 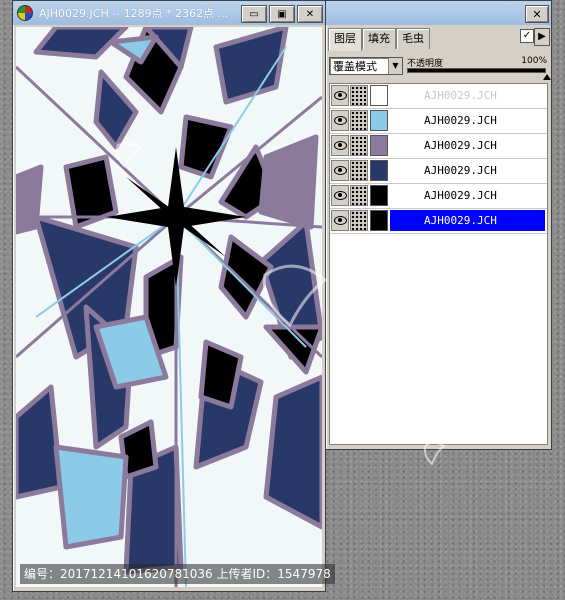 I want to click on tab-fill: 填充, so click(x=379, y=38).